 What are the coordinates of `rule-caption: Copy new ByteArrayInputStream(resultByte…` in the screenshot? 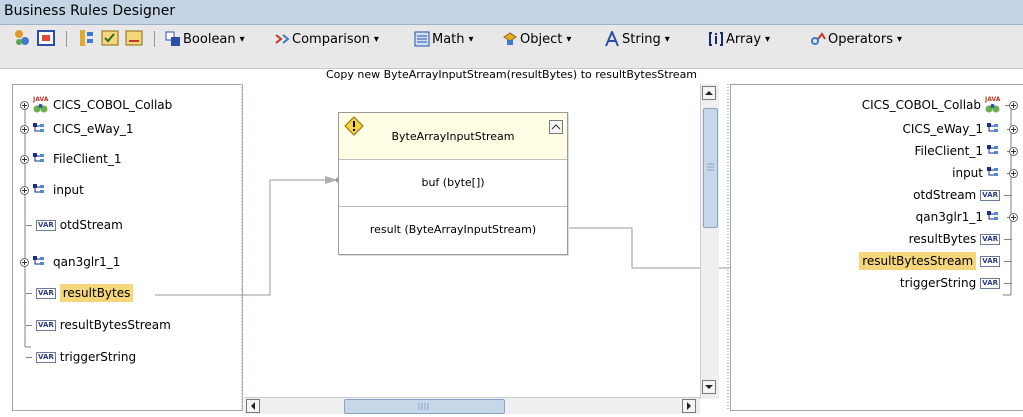 It's located at (511, 74).